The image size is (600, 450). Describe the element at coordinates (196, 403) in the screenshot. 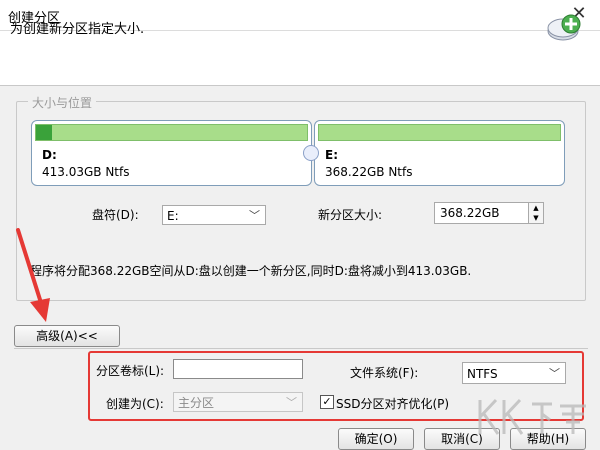

I see `create-as-value: 主分区` at that location.